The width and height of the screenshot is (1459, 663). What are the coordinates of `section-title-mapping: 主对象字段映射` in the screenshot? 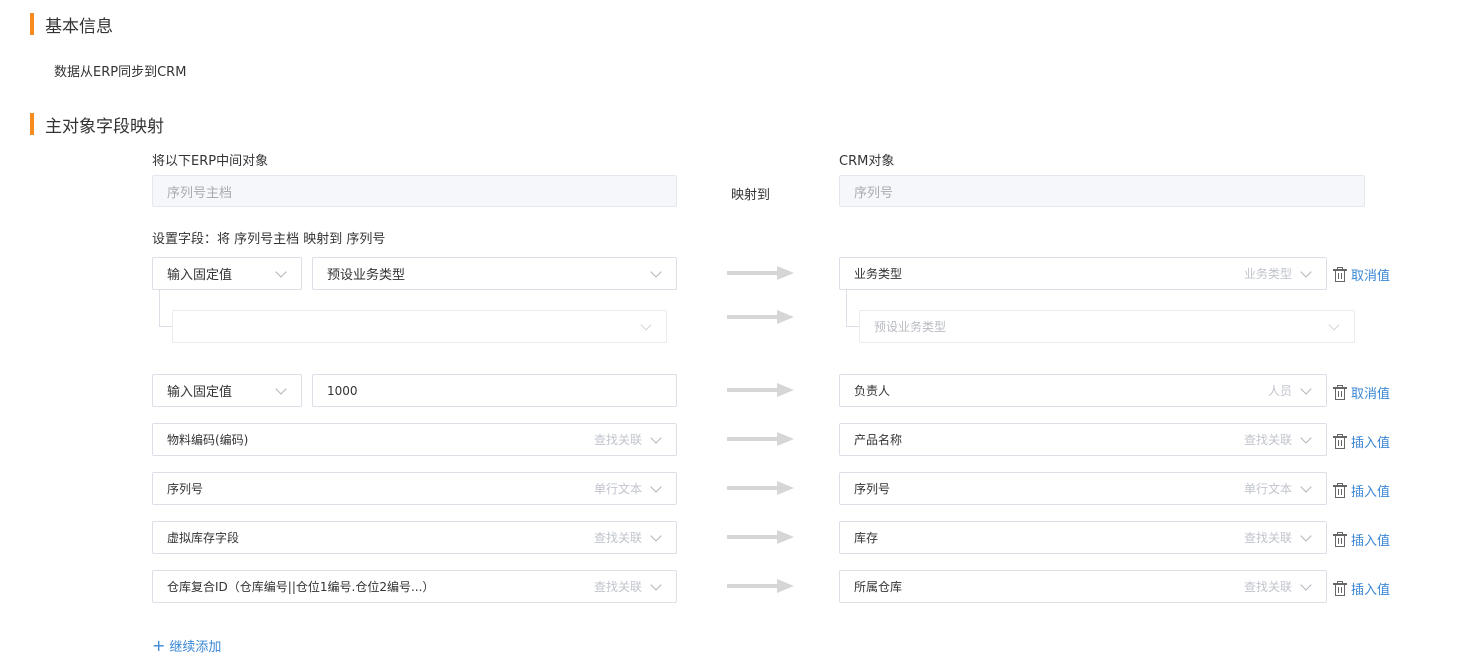 It's located at (104, 126).